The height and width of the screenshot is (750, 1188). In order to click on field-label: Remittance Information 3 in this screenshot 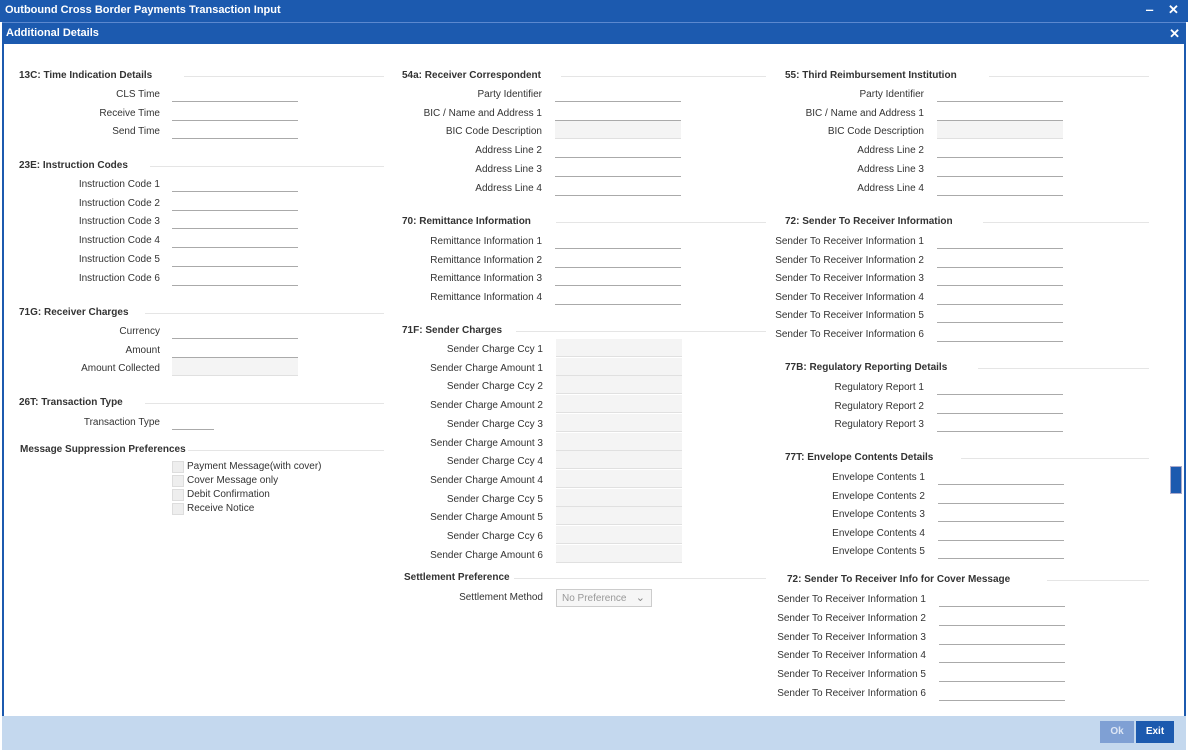, I will do `click(486, 278)`.